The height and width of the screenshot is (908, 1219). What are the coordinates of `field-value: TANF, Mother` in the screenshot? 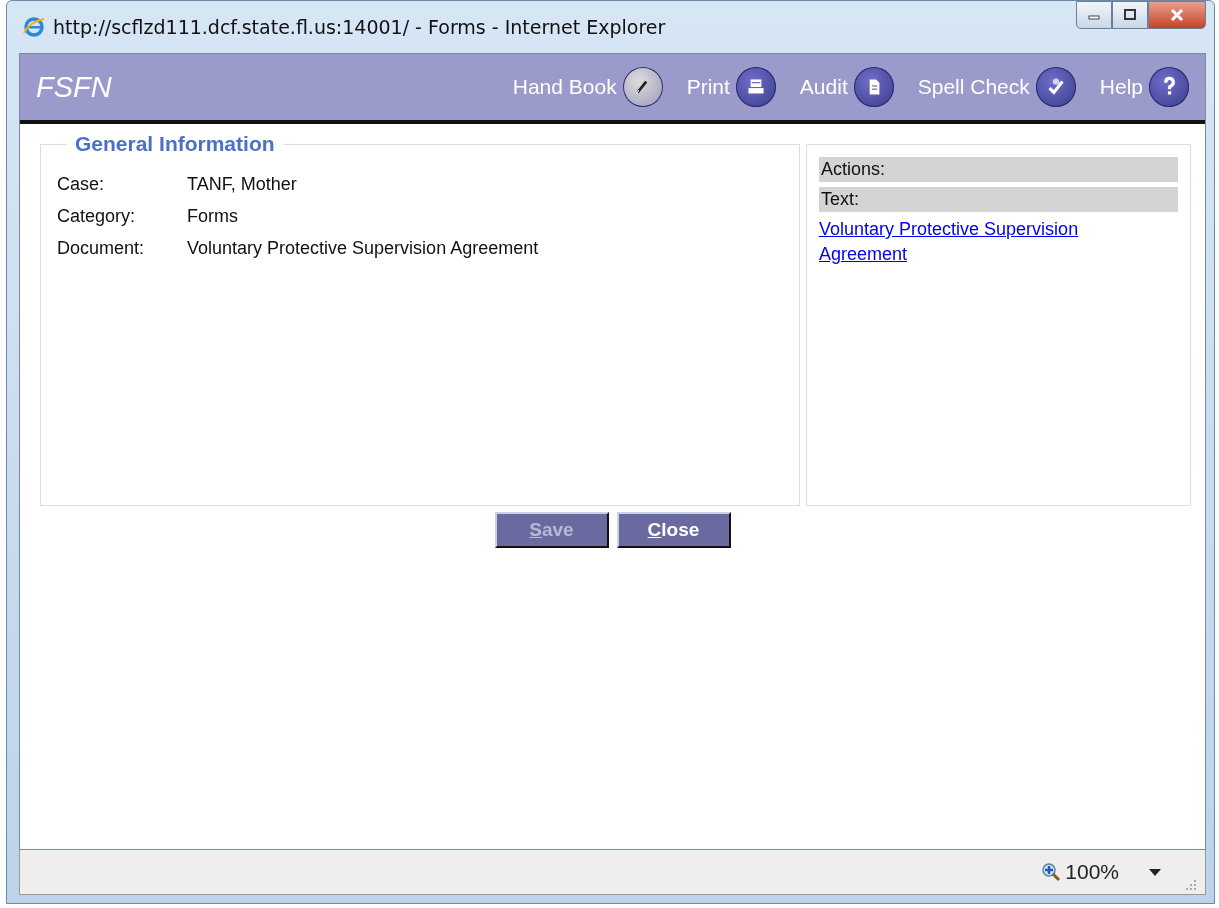 It's located at (242, 184).